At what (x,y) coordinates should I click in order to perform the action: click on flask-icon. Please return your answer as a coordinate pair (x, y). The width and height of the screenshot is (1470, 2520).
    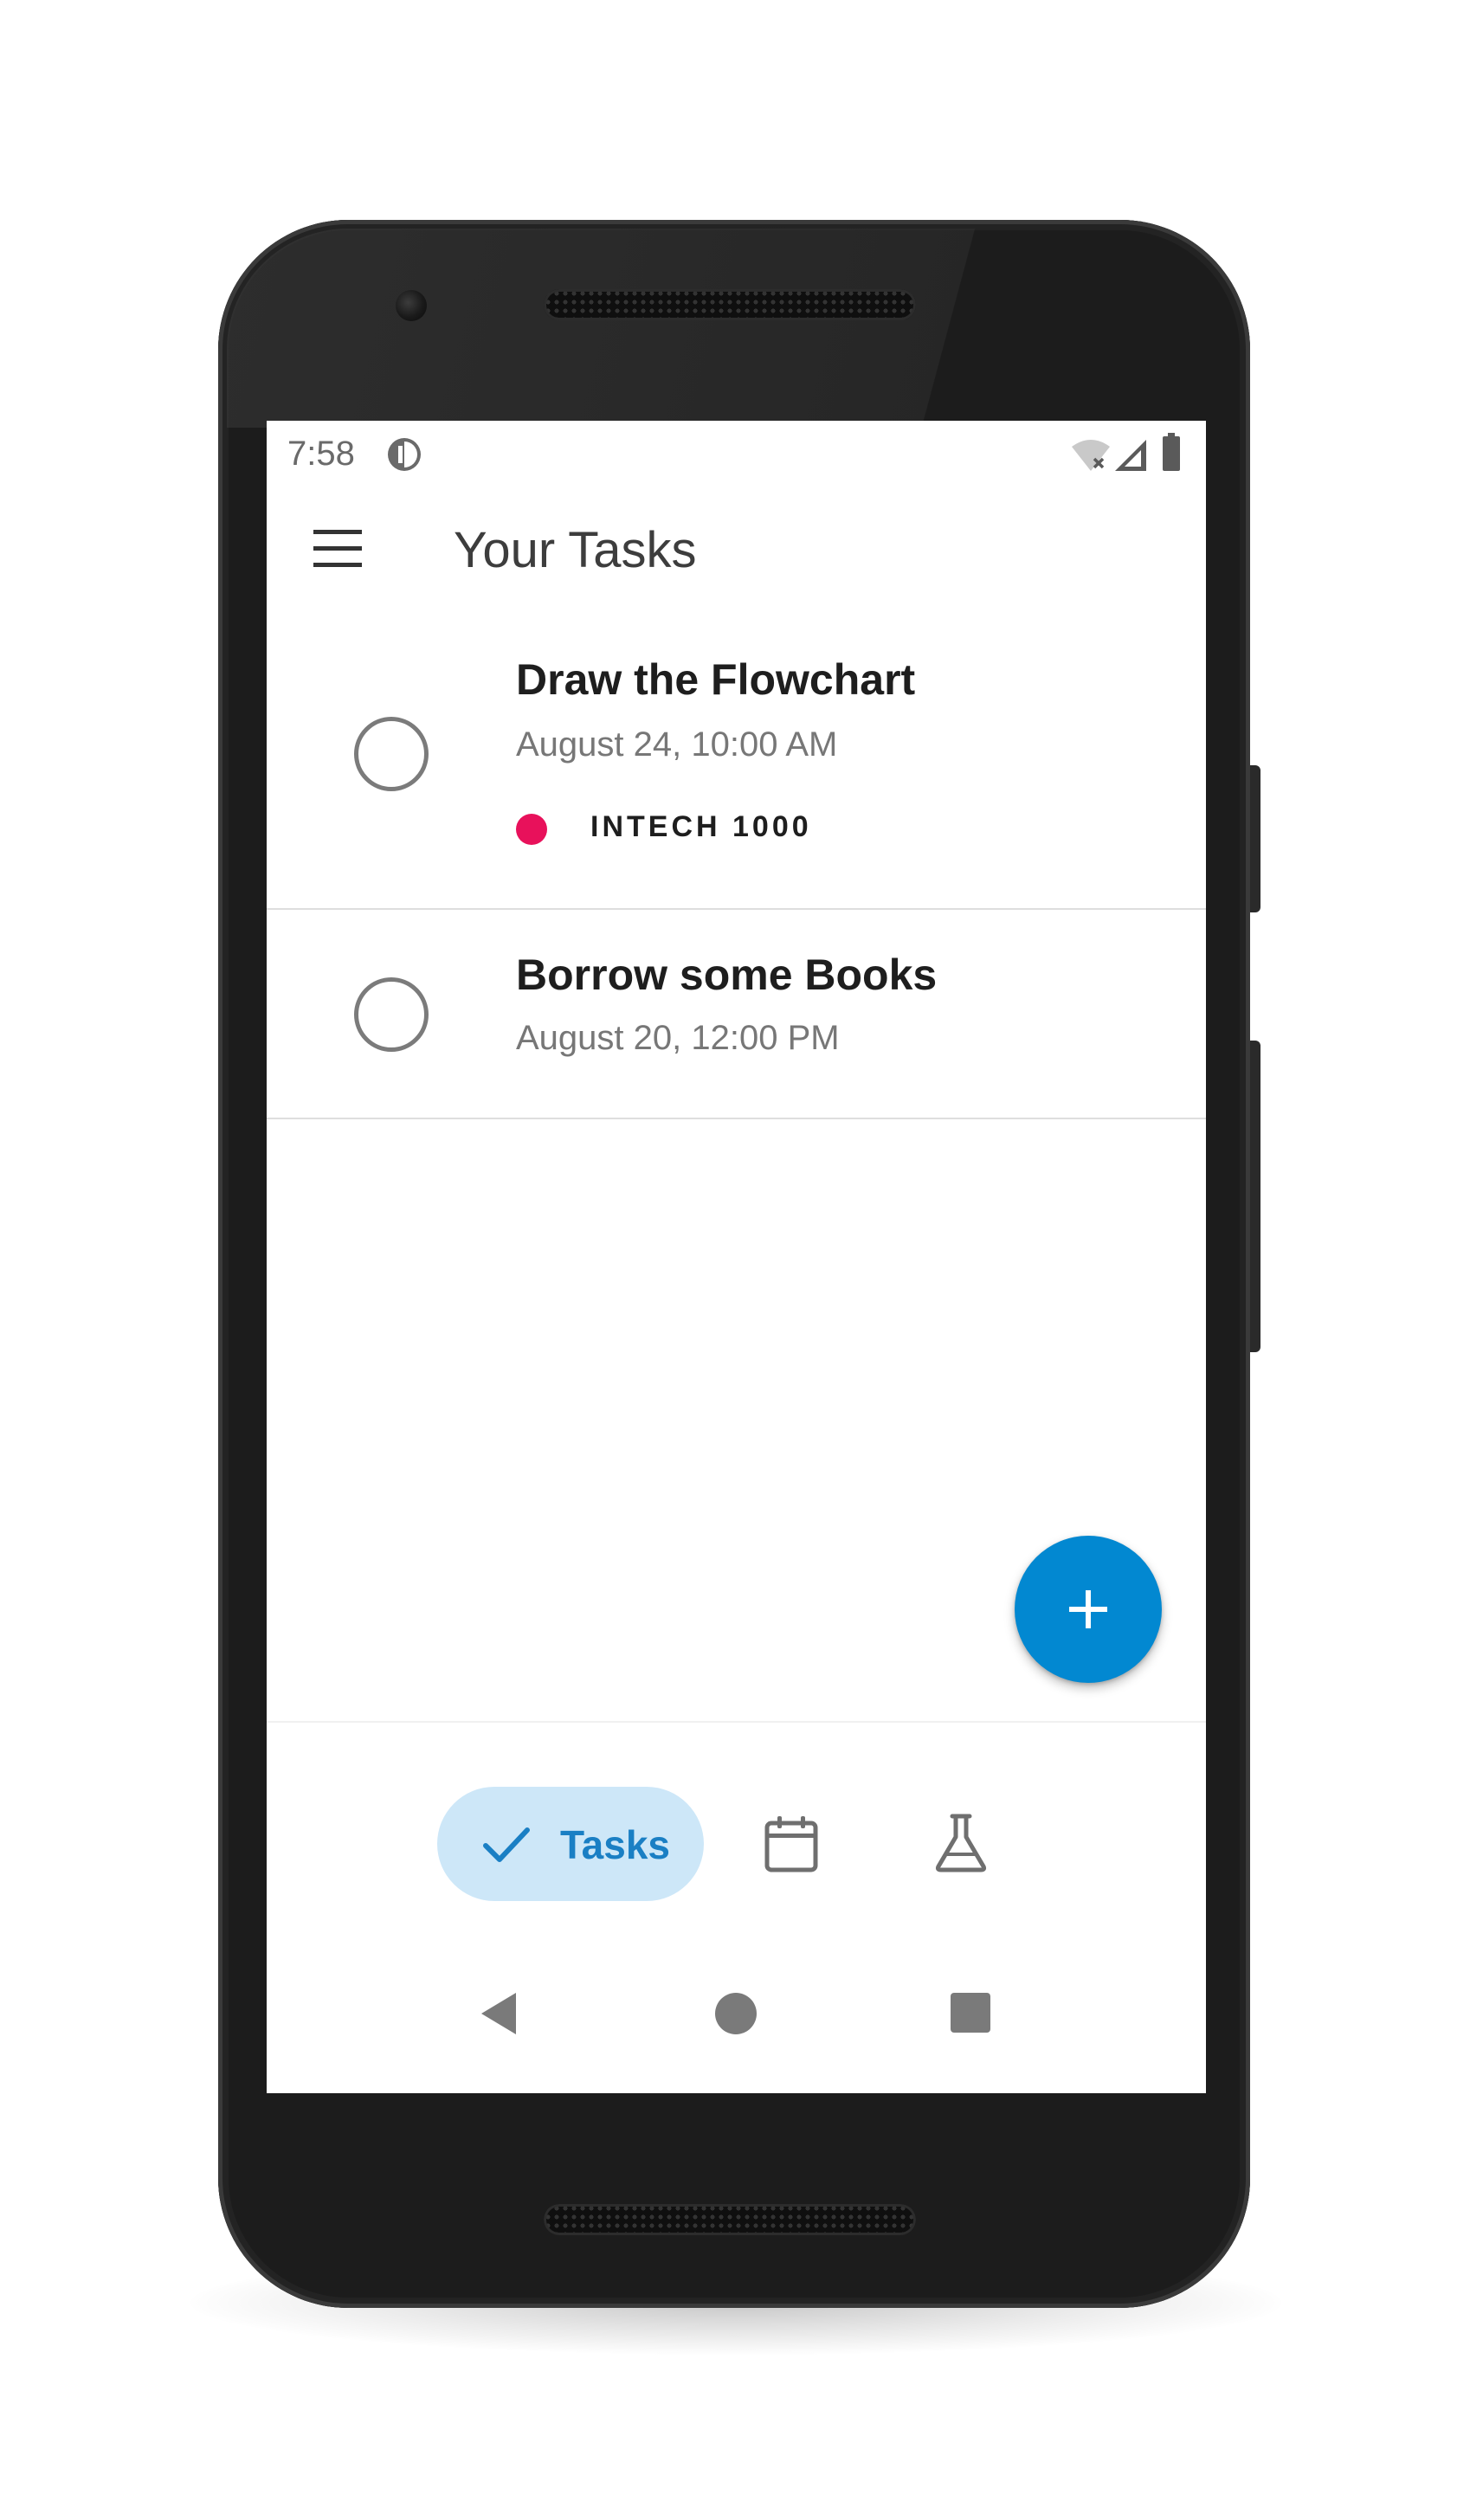
    Looking at the image, I should click on (961, 1843).